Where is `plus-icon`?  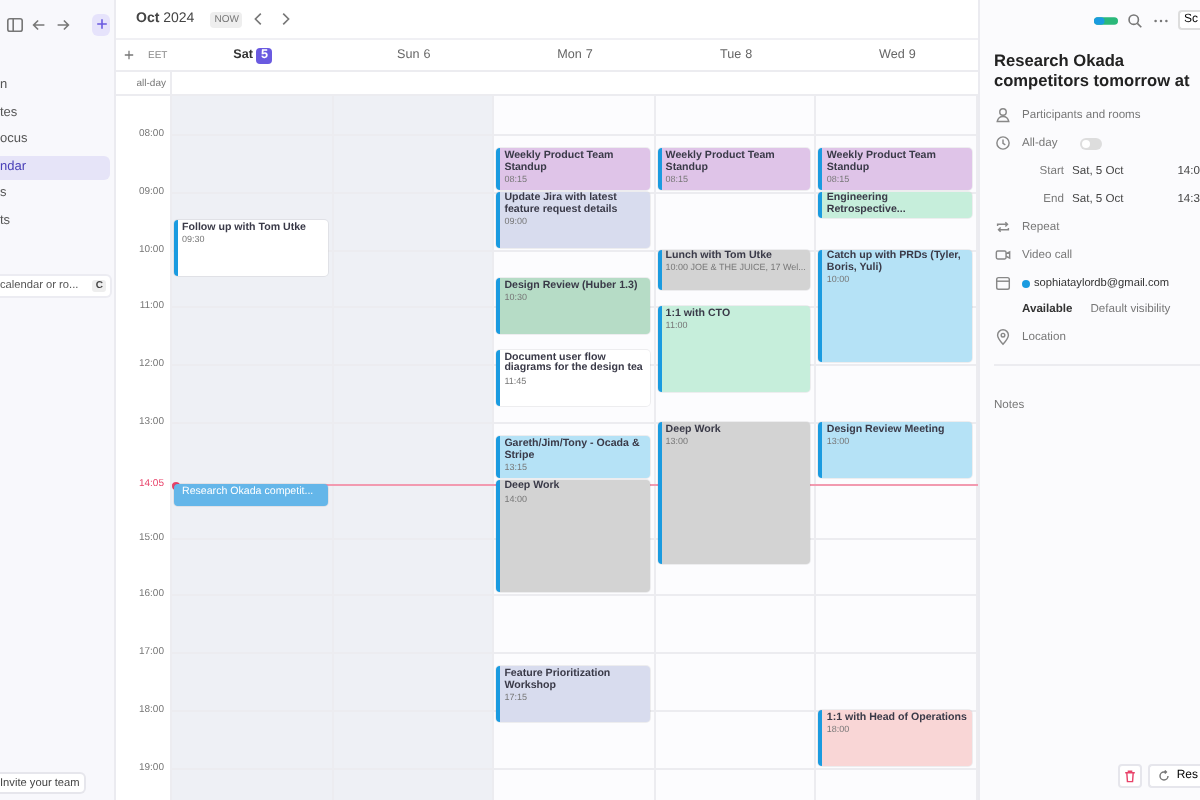 plus-icon is located at coordinates (101, 24).